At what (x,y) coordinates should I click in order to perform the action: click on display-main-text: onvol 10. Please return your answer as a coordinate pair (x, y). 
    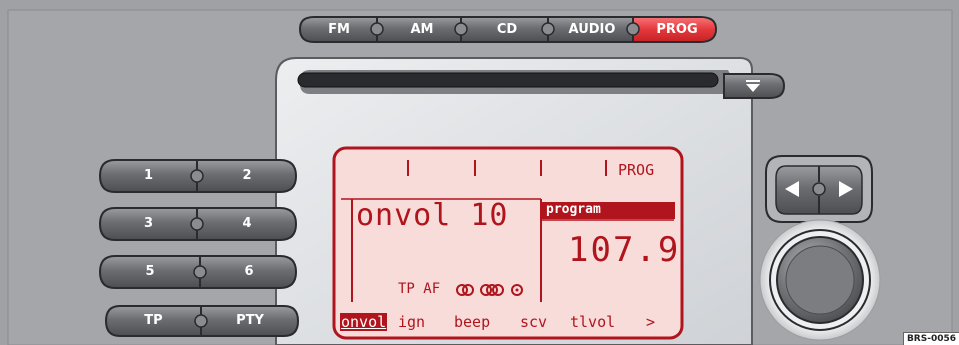
    Looking at the image, I should click on (432, 215).